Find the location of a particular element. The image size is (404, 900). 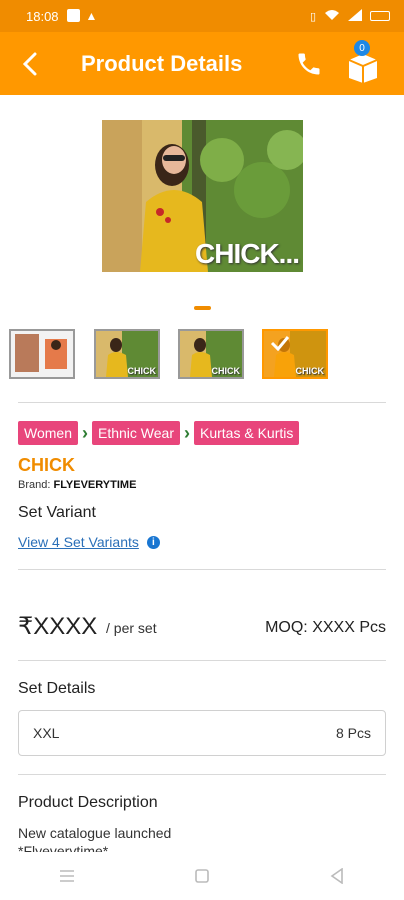

view-variants-link: View 4 Set Variants i is located at coordinates (89, 542).